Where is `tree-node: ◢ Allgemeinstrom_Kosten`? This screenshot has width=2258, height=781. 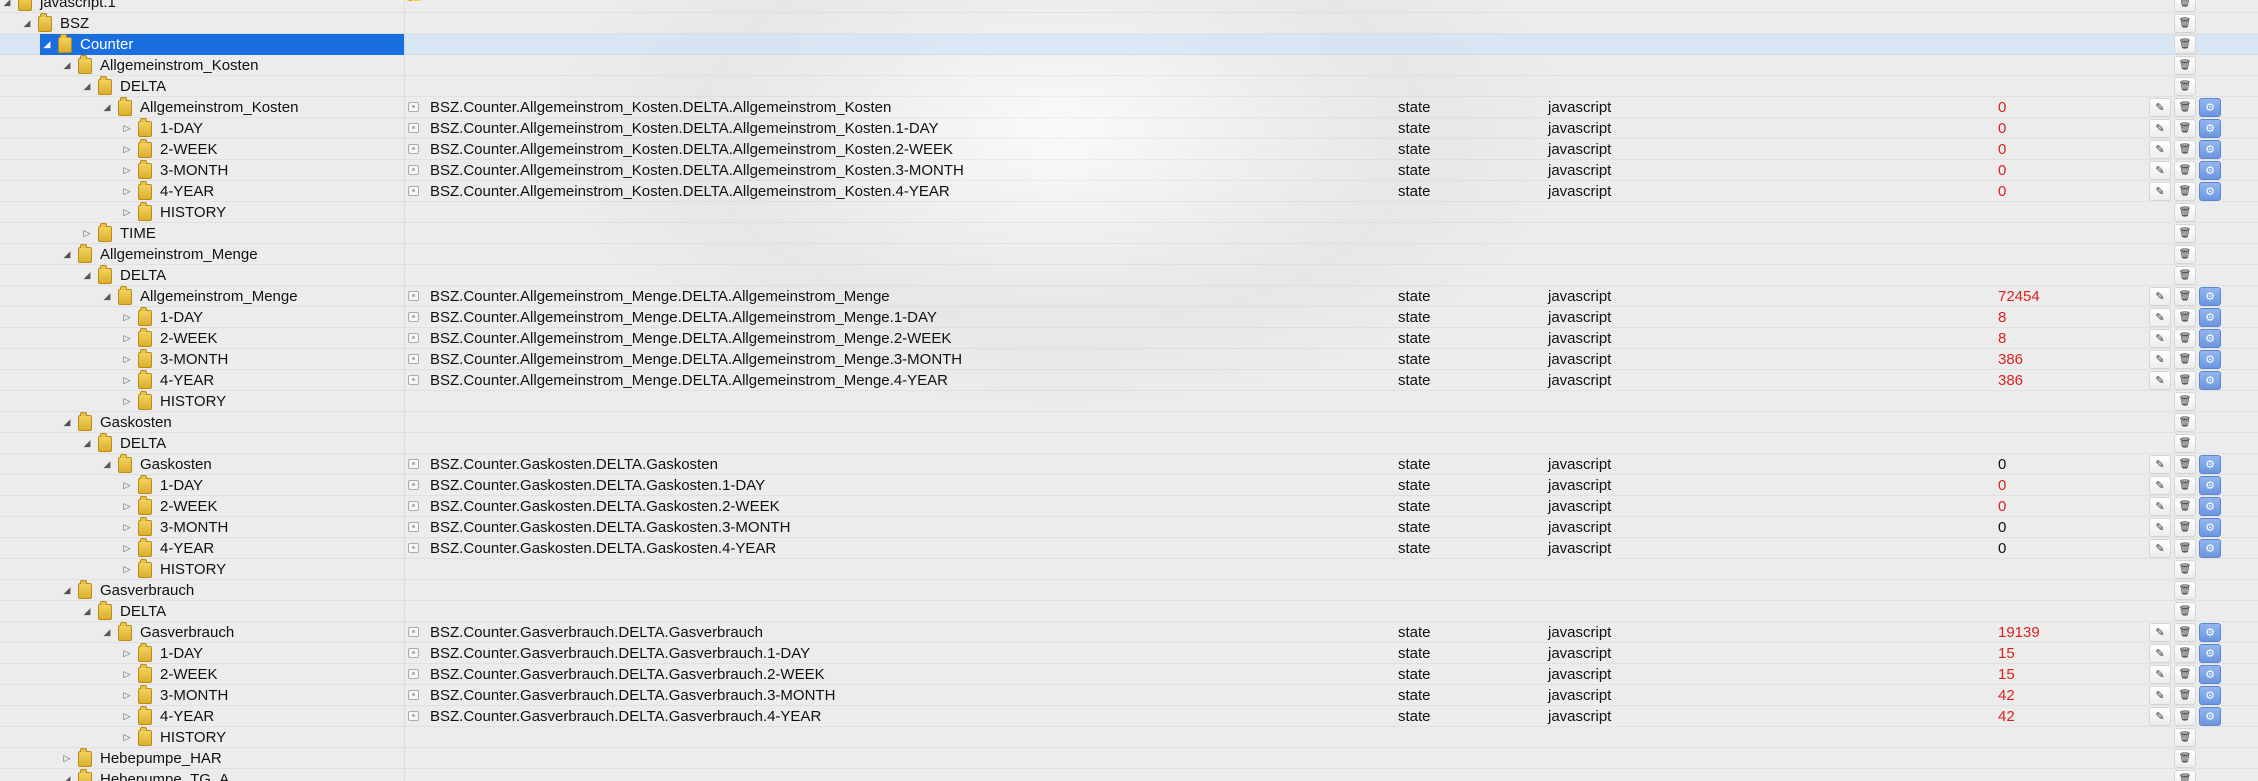 tree-node: ◢ Allgemeinstrom_Kosten is located at coordinates (159, 65).